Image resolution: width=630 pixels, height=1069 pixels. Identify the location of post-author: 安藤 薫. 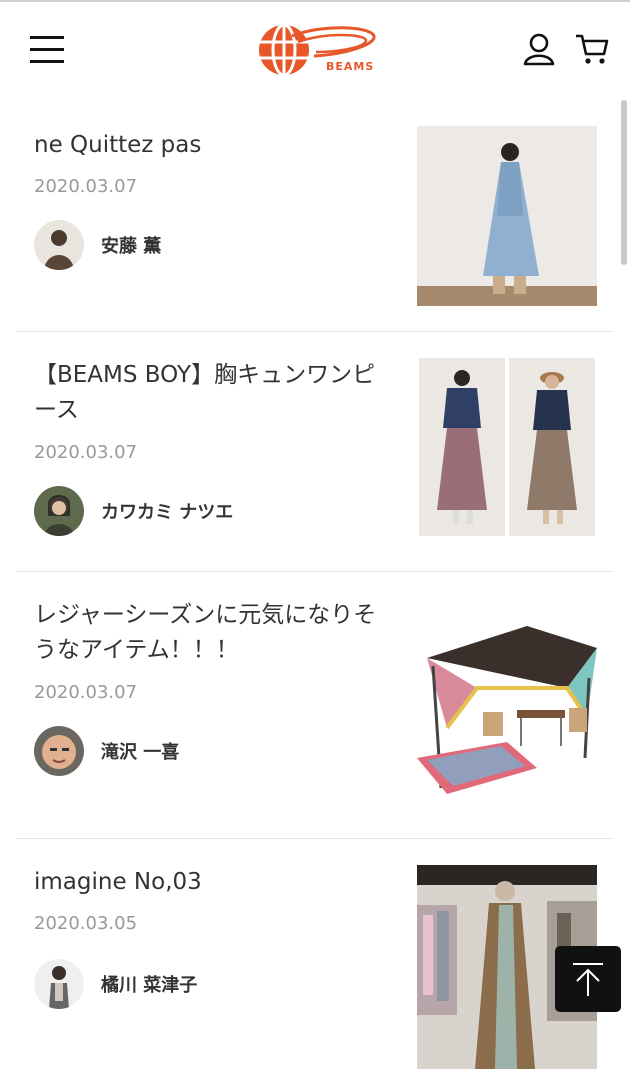
(97, 245).